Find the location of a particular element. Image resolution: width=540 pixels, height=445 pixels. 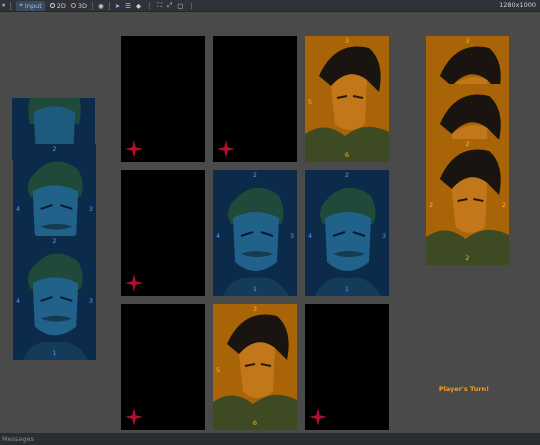

hand-right-card-3: 2 2 2 2 is located at coordinates (467, 202).